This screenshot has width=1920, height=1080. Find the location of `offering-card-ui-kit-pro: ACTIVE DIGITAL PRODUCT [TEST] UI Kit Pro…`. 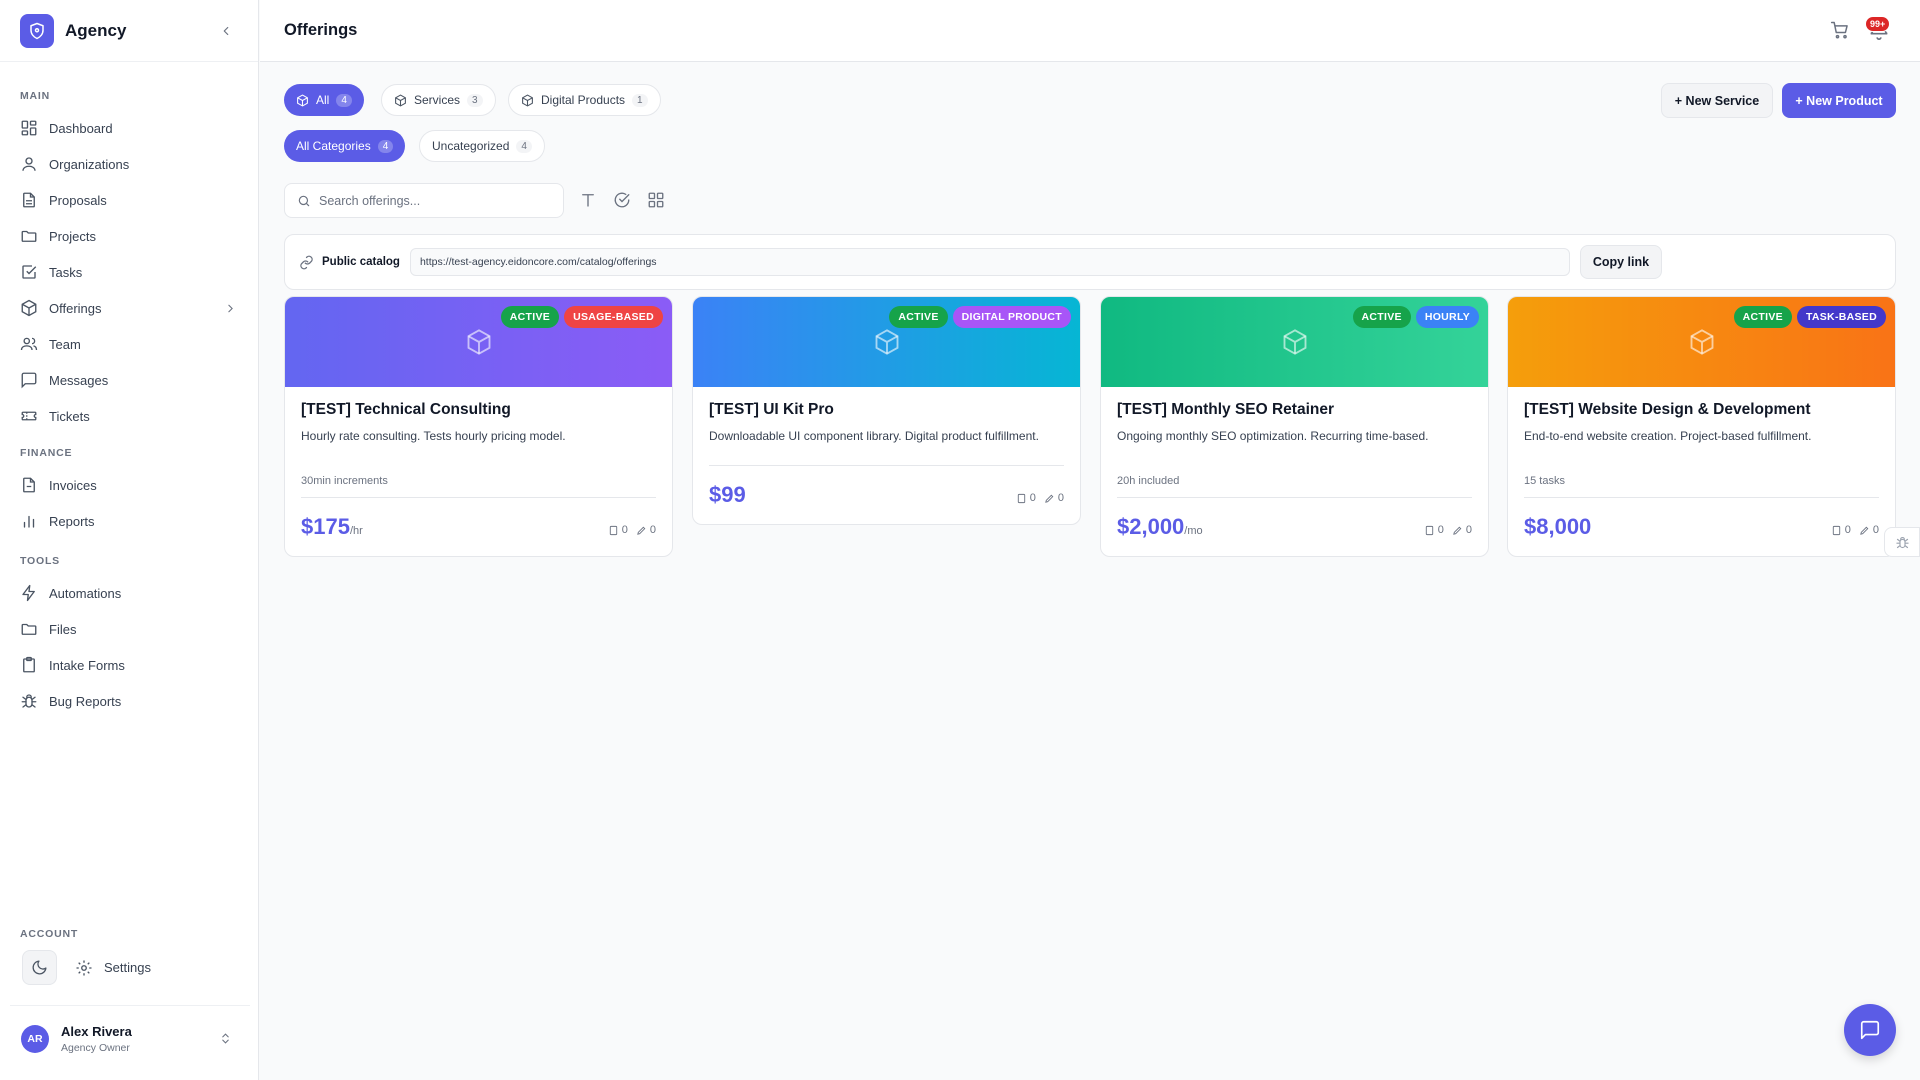

offering-card-ui-kit-pro: ACTIVE DIGITAL PRODUCT [TEST] UI Kit Pro… is located at coordinates (886, 410).